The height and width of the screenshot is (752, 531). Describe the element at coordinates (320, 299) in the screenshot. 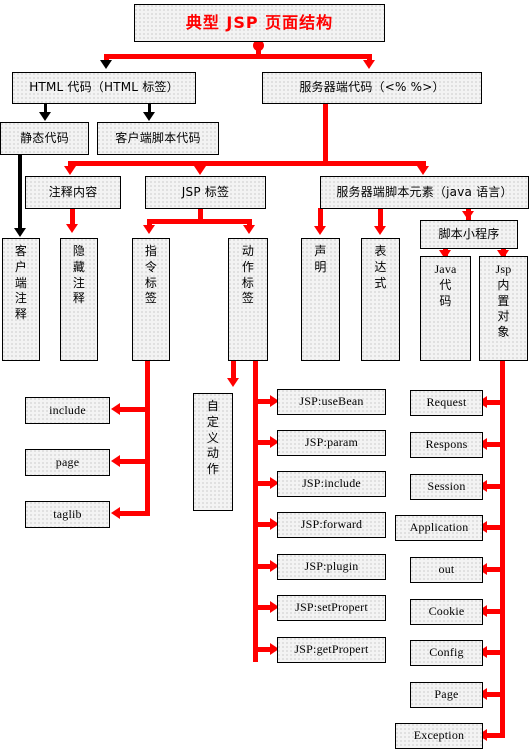

I see `node-declaration: 声 明` at that location.